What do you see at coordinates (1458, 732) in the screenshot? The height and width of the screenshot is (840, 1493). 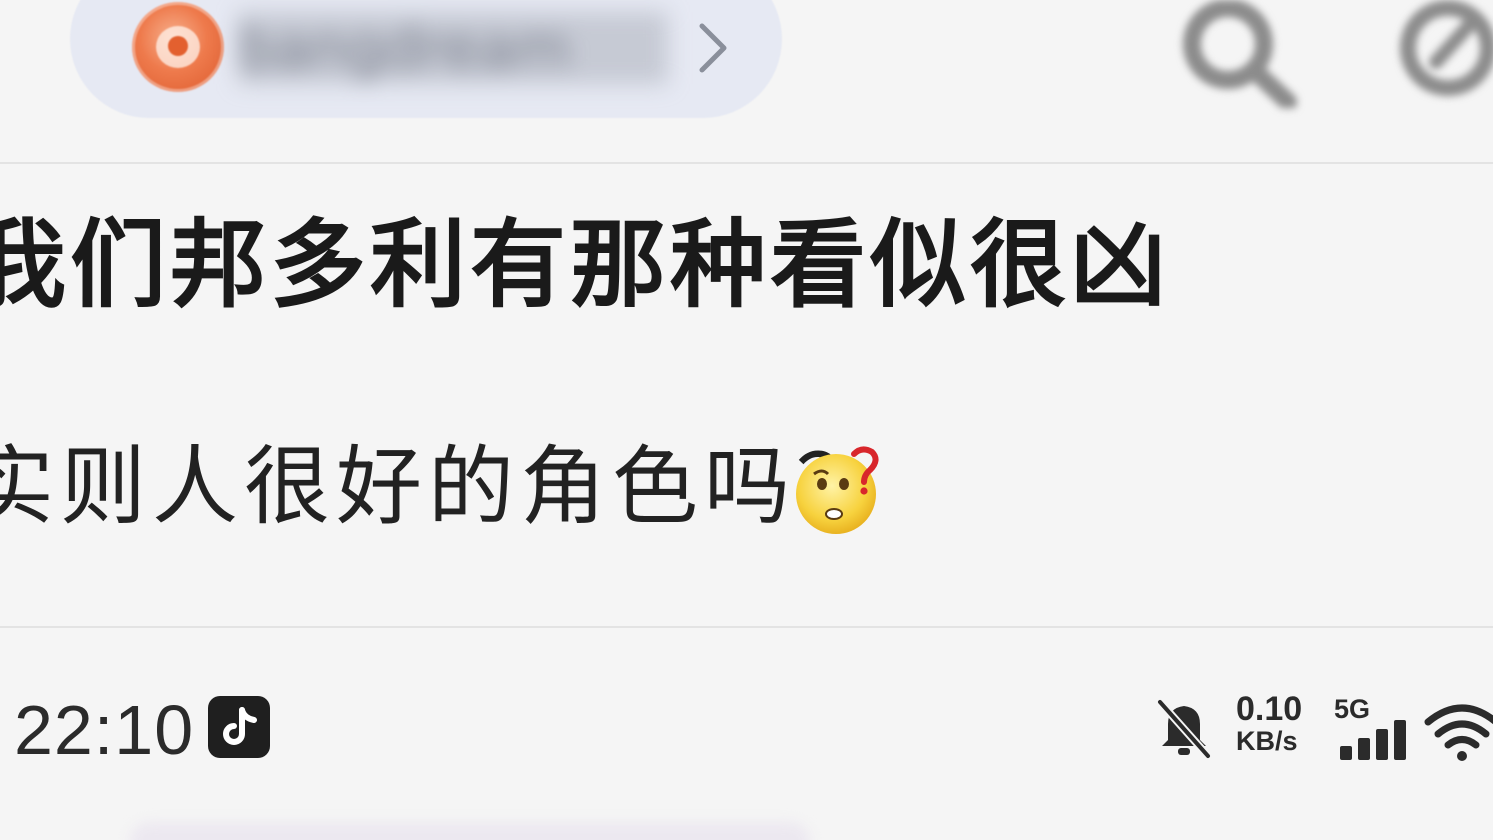 I see `wifi-icon` at bounding box center [1458, 732].